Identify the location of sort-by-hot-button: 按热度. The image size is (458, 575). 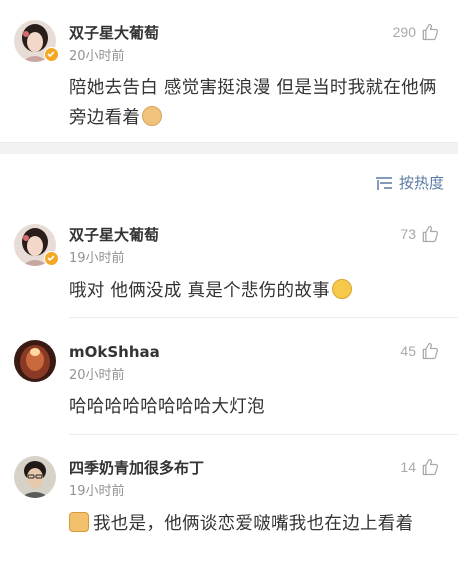
(409, 182).